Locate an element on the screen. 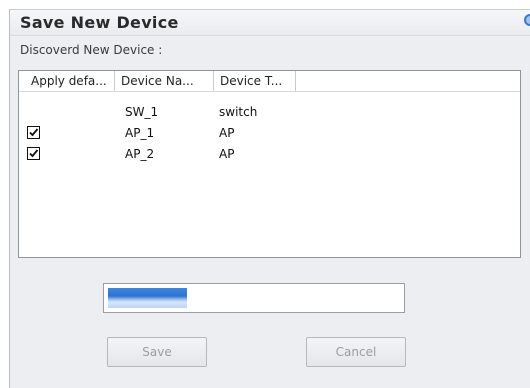 The width and height of the screenshot is (530, 388). device-type-cell: switch is located at coordinates (238, 112).